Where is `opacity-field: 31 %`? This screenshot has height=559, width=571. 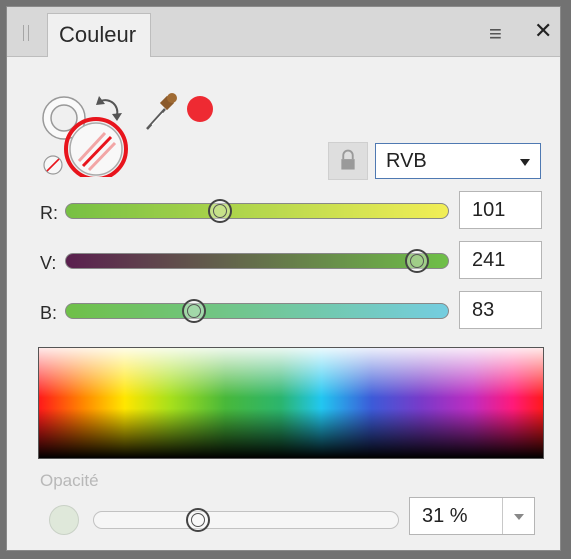 opacity-field: 31 % is located at coordinates (472, 516).